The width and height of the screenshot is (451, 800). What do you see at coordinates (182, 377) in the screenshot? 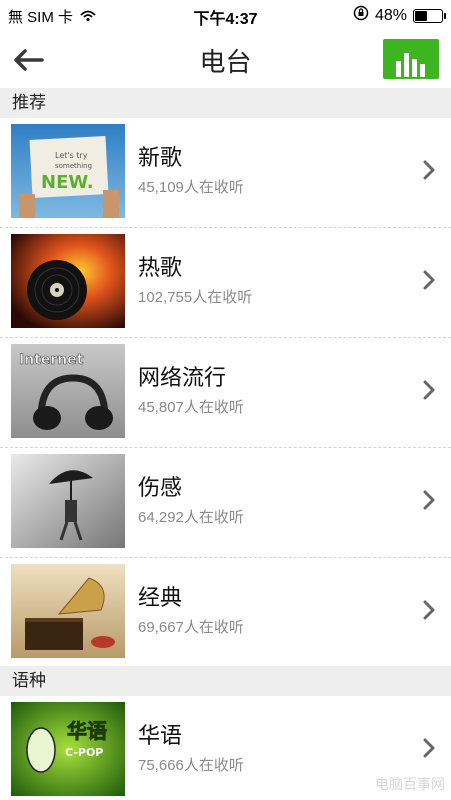
I see `station-title: 网络流行` at bounding box center [182, 377].